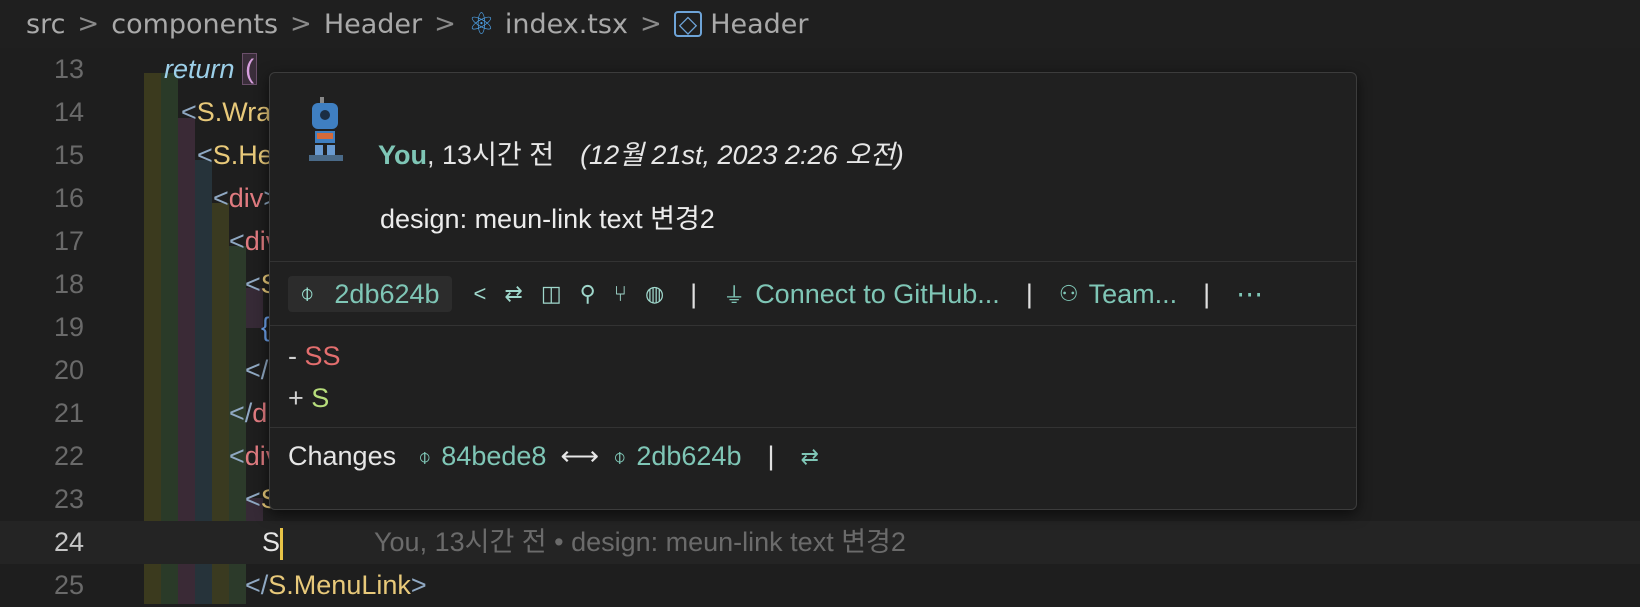 The width and height of the screenshot is (1640, 607). Describe the element at coordinates (250, 69) in the screenshot. I see `bracket-match: (` at that location.